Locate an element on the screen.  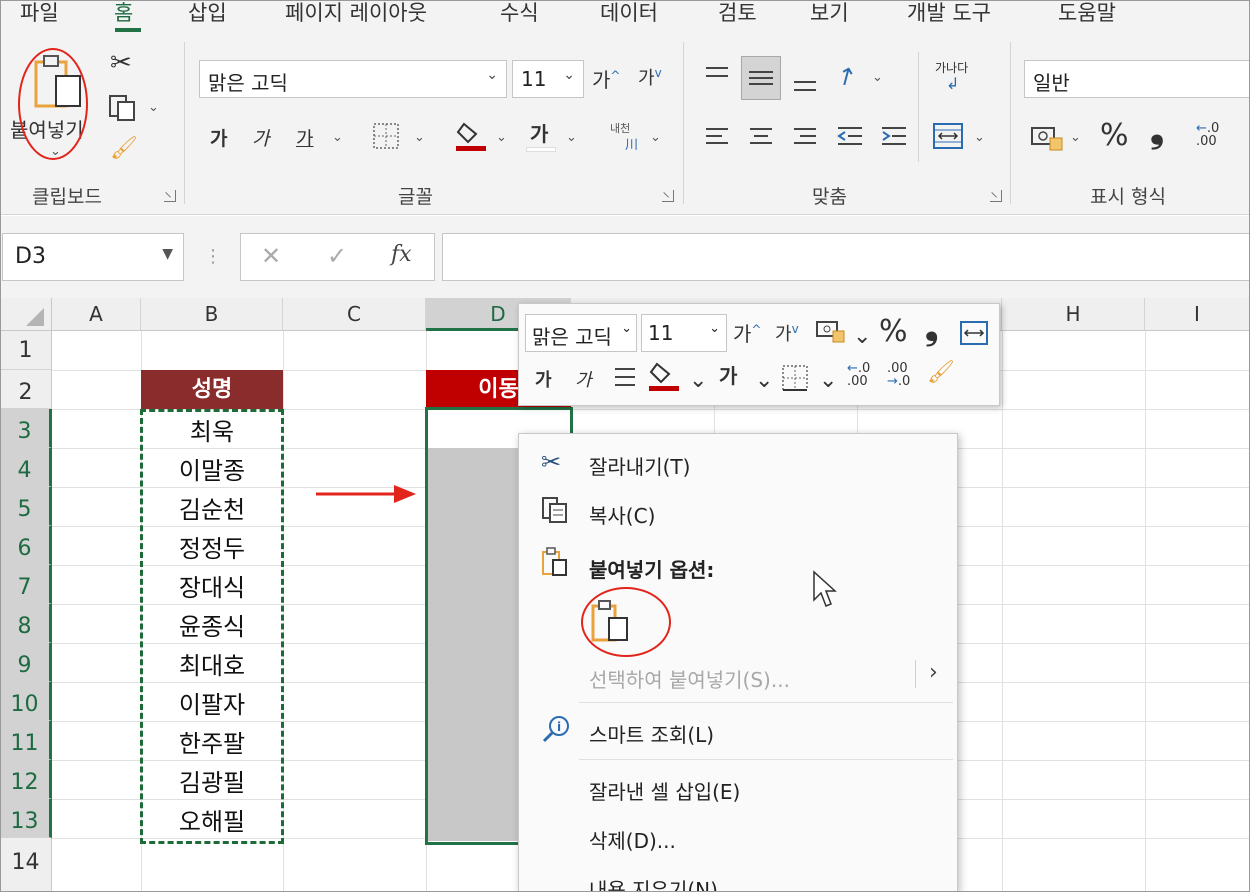
number-format-combo: 일반 is located at coordinates (1137, 79).